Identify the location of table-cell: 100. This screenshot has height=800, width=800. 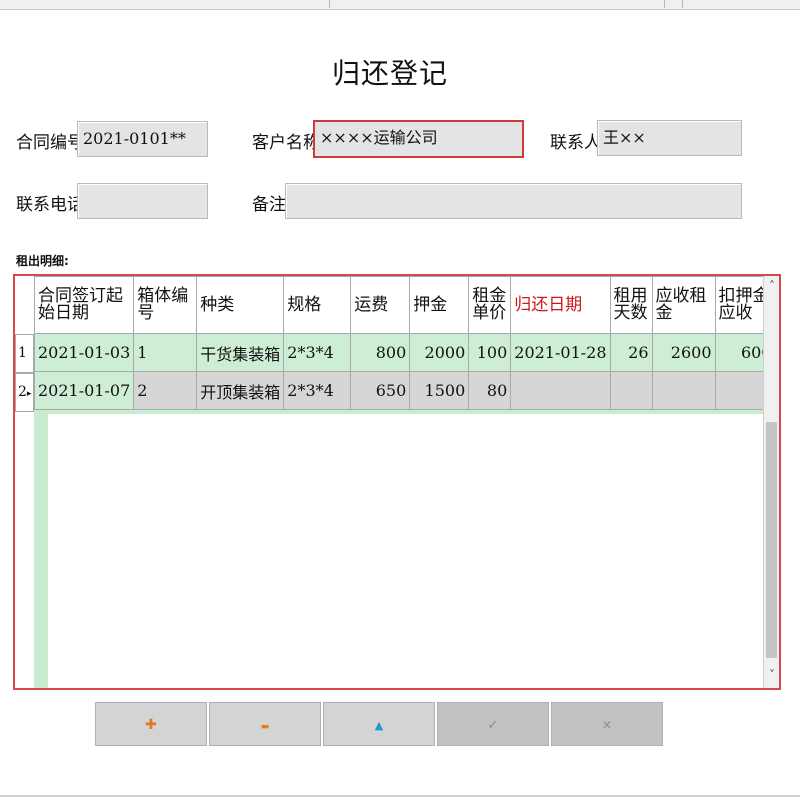
(490, 352).